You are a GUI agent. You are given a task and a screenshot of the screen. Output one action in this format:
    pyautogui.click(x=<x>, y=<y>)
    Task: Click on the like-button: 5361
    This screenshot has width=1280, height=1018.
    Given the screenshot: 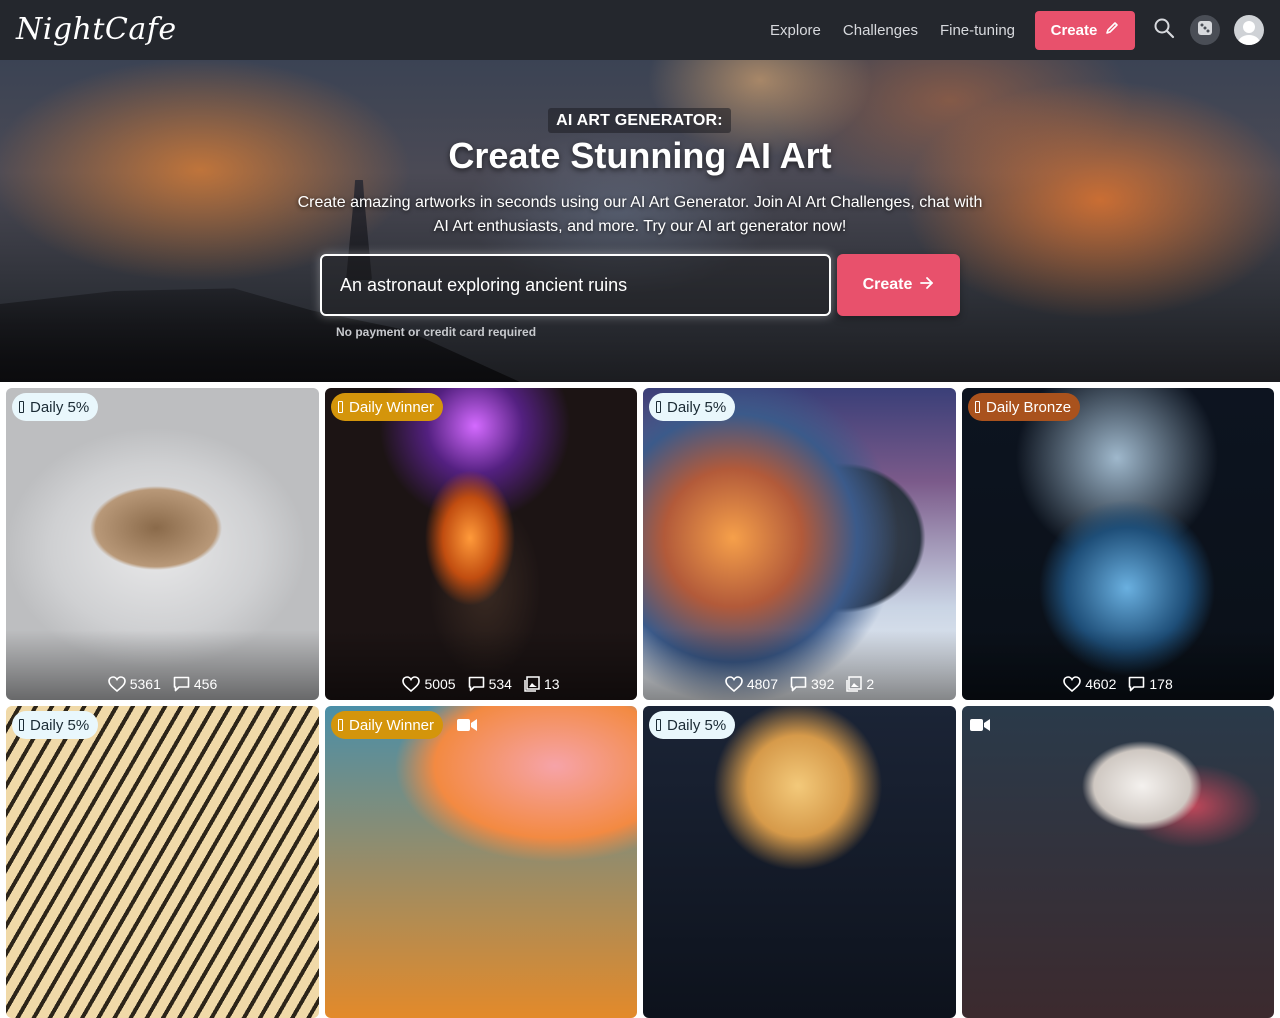 What is the action you would take?
    pyautogui.click(x=134, y=684)
    